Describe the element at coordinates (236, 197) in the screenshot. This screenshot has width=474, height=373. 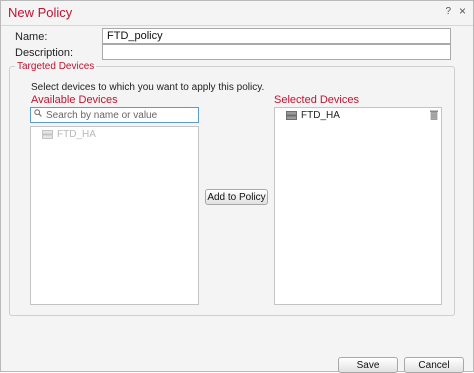
I see `add-to-policy-button: Add to Policy` at that location.